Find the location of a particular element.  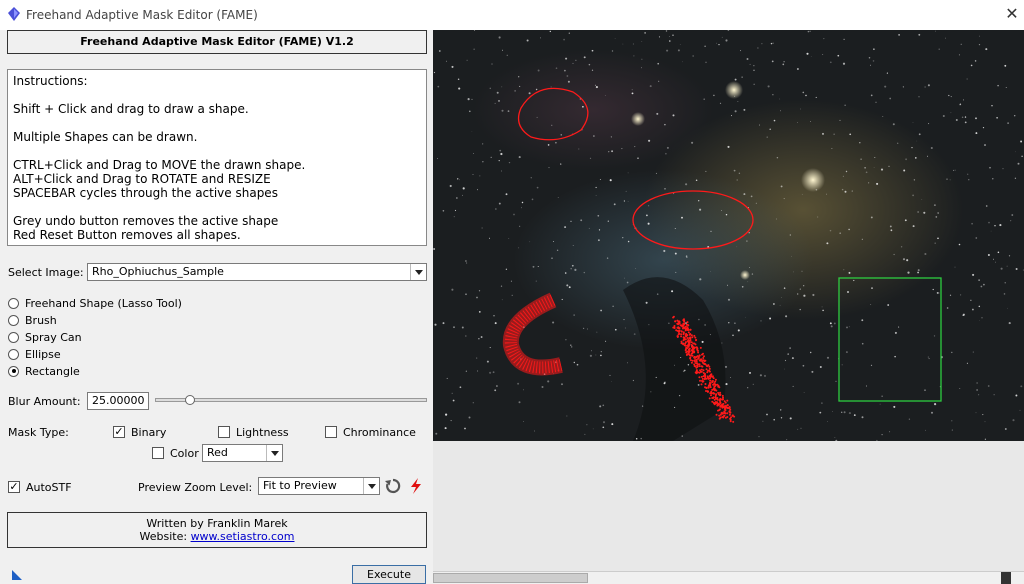

checkbox-label: Color is located at coordinates (184, 453).